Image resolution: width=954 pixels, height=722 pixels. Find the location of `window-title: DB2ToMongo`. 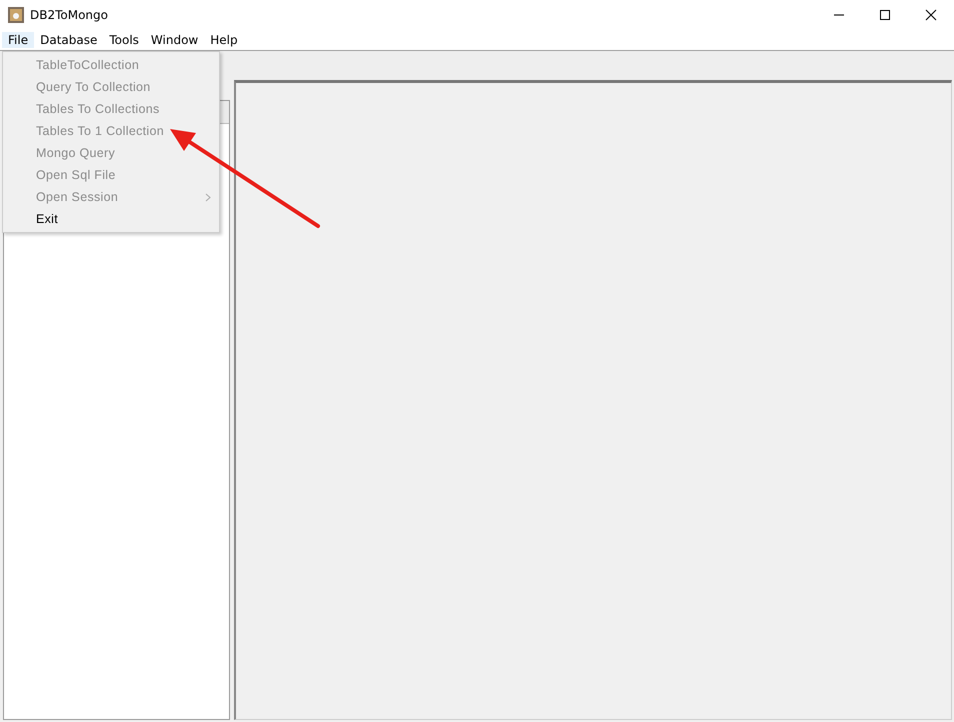

window-title: DB2ToMongo is located at coordinates (69, 15).